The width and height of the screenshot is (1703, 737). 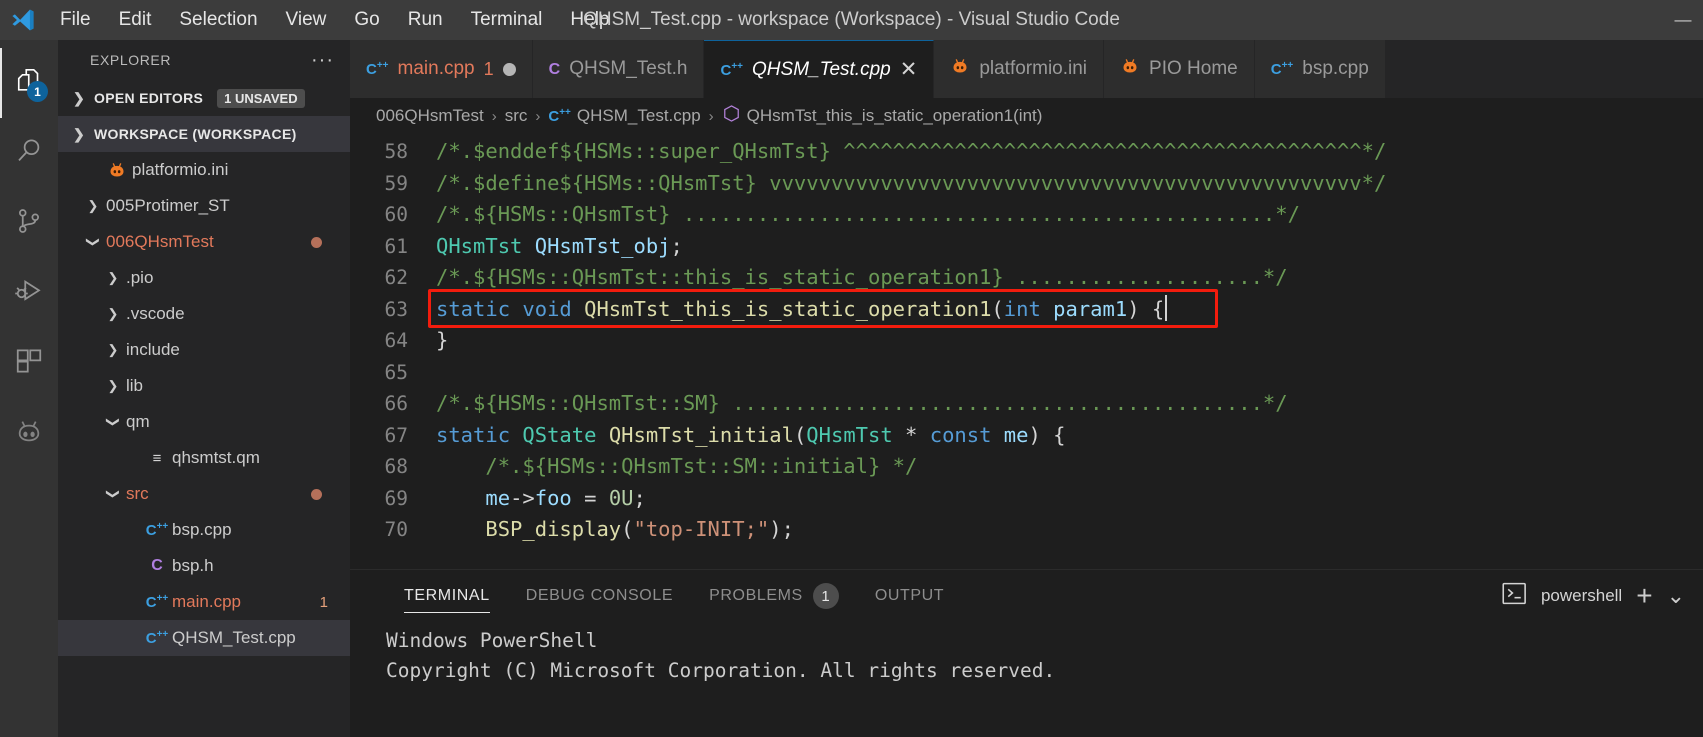 I want to click on more-actions-icon: ···, so click(x=322, y=60).